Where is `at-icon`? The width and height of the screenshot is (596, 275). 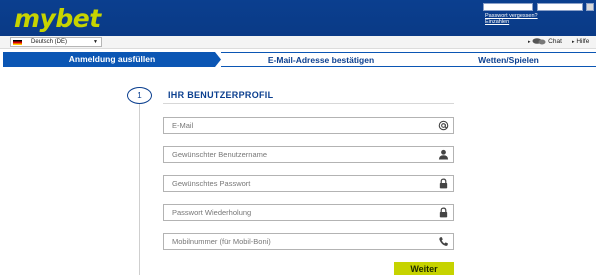 at-icon is located at coordinates (443, 125).